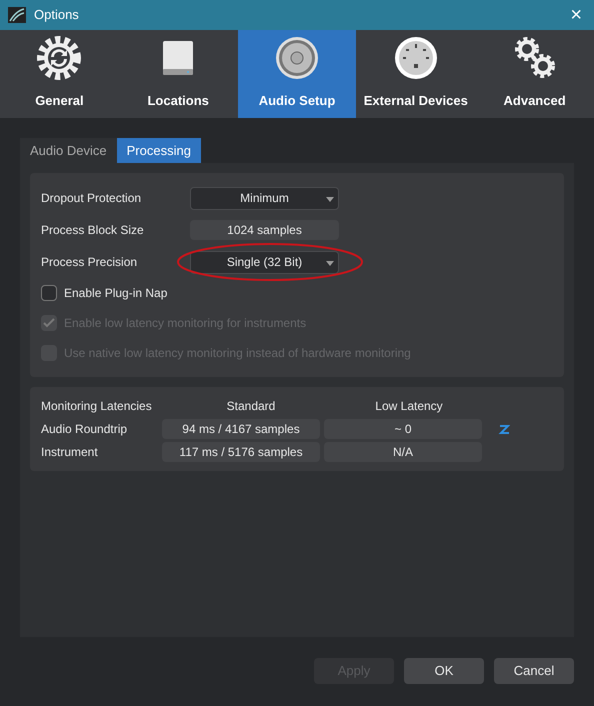 The width and height of the screenshot is (594, 706). I want to click on latency-value: N/A, so click(403, 452).